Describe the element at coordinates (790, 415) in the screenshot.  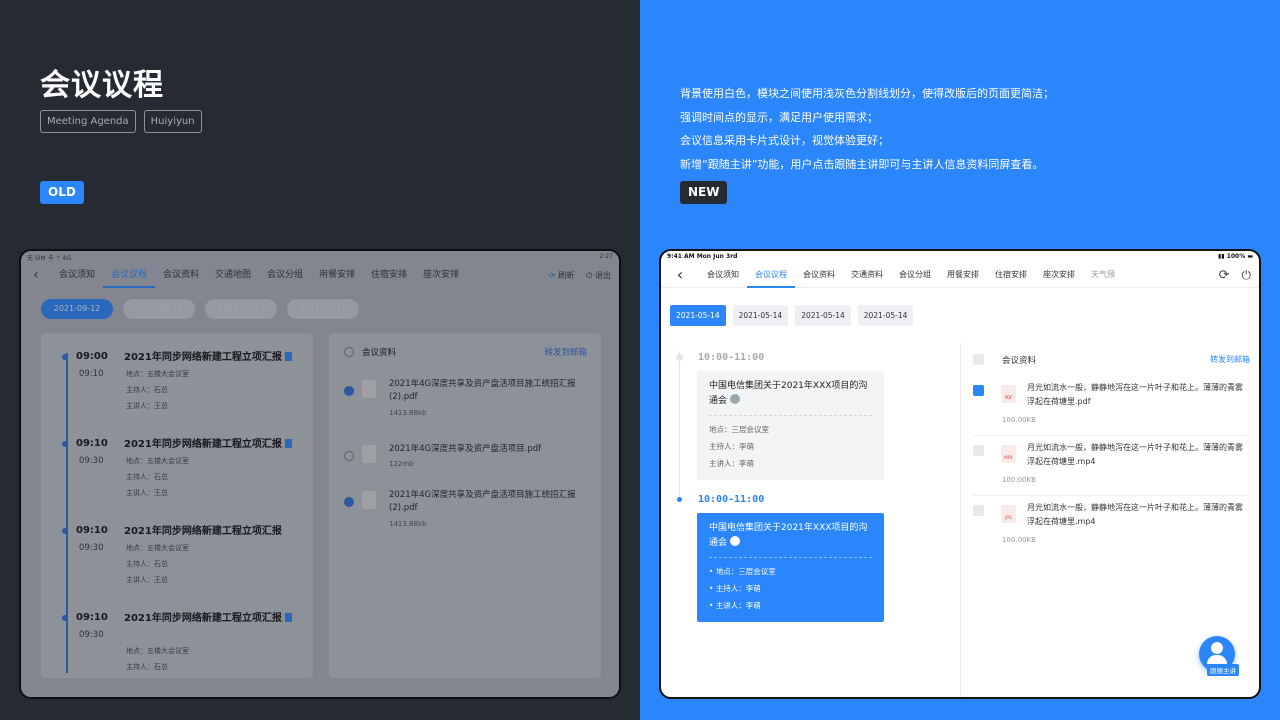
I see `card-divider` at that location.